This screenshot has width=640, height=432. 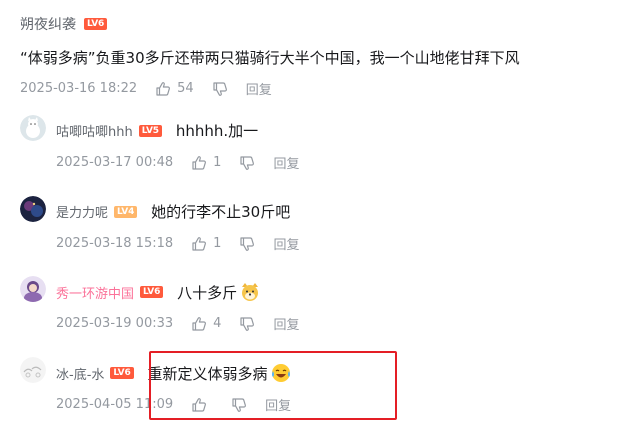 I want to click on level-badge: LV4, so click(x=126, y=211).